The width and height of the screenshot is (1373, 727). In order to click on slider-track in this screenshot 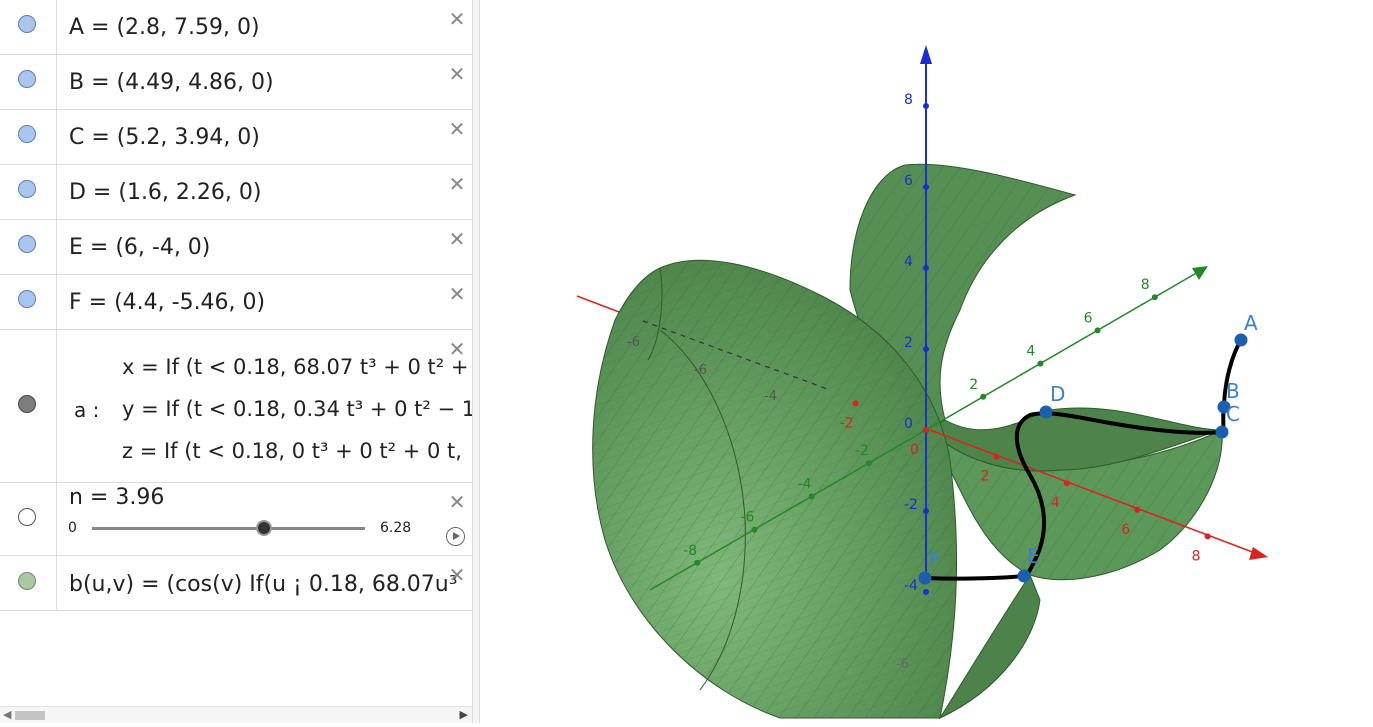, I will do `click(228, 528)`.